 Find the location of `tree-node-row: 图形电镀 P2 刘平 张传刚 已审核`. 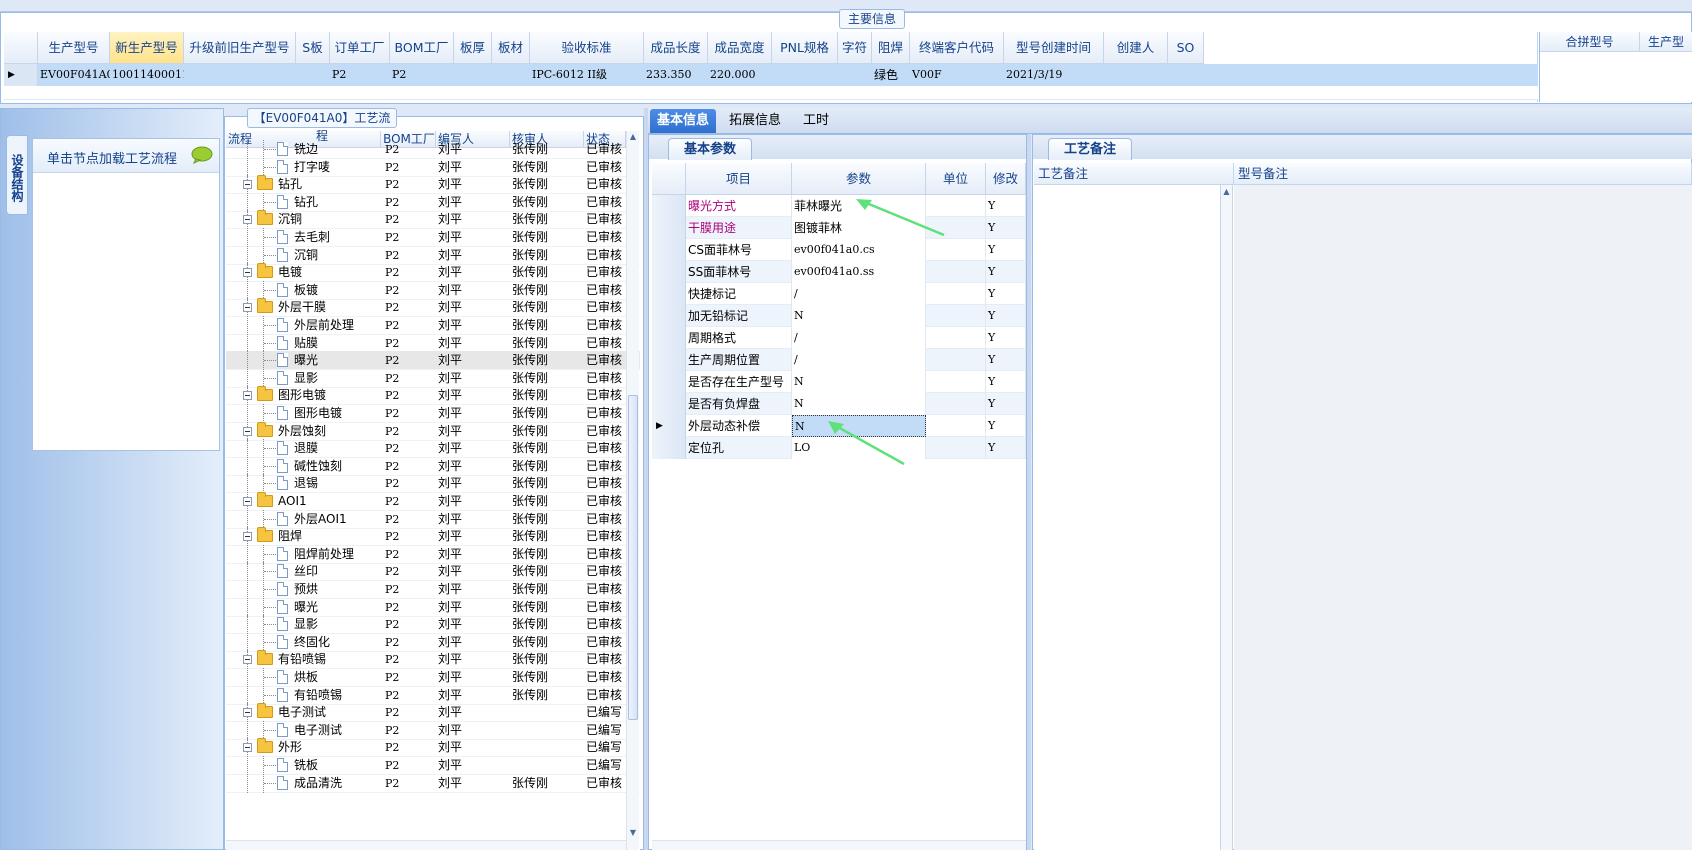

tree-node-row: 图形电镀 P2 刘平 张传刚 已审核 is located at coordinates (433, 413).